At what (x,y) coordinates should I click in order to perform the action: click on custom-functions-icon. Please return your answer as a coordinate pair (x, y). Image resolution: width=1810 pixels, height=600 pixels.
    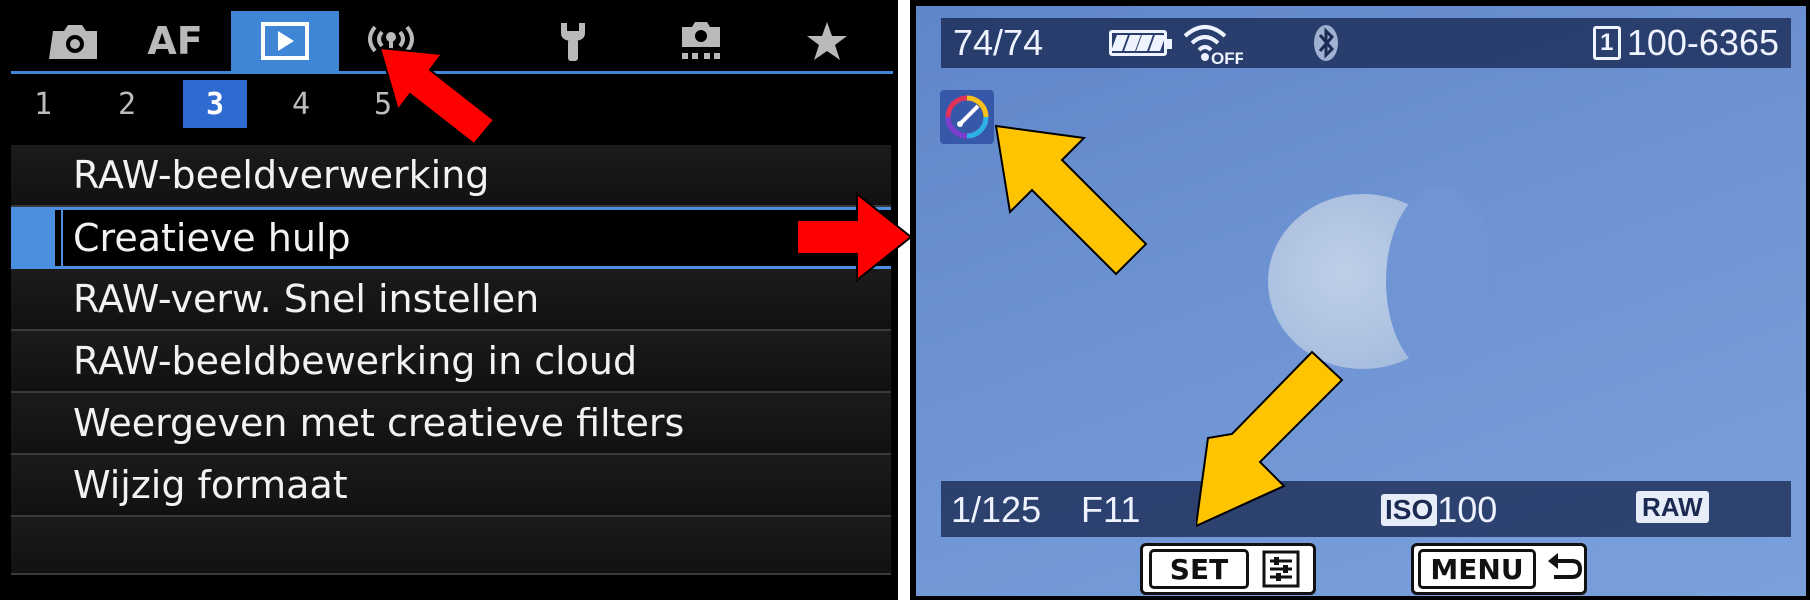
    Looking at the image, I should click on (701, 40).